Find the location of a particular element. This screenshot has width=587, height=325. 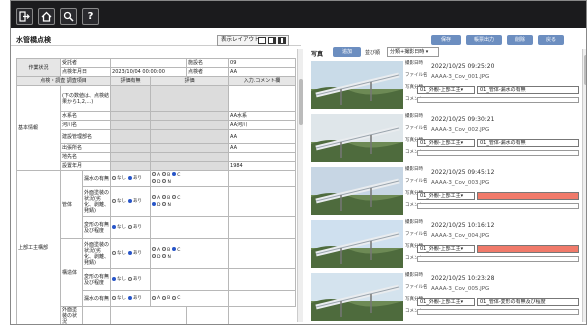

back-button: 戻る is located at coordinates (551, 40).